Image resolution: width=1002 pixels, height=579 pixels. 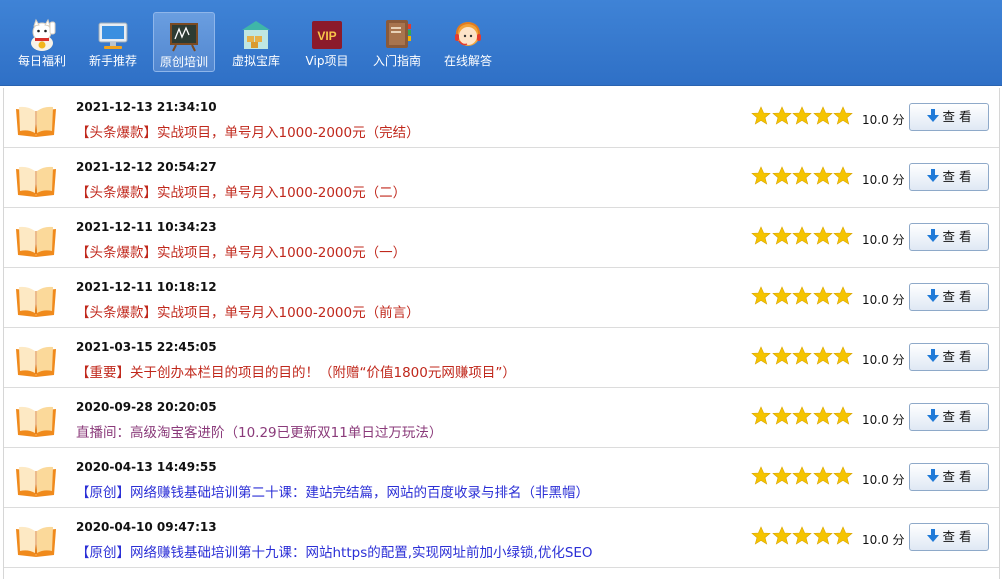 What do you see at coordinates (112, 61) in the screenshot?
I see `toolbar-item-label: 新手推荐` at bounding box center [112, 61].